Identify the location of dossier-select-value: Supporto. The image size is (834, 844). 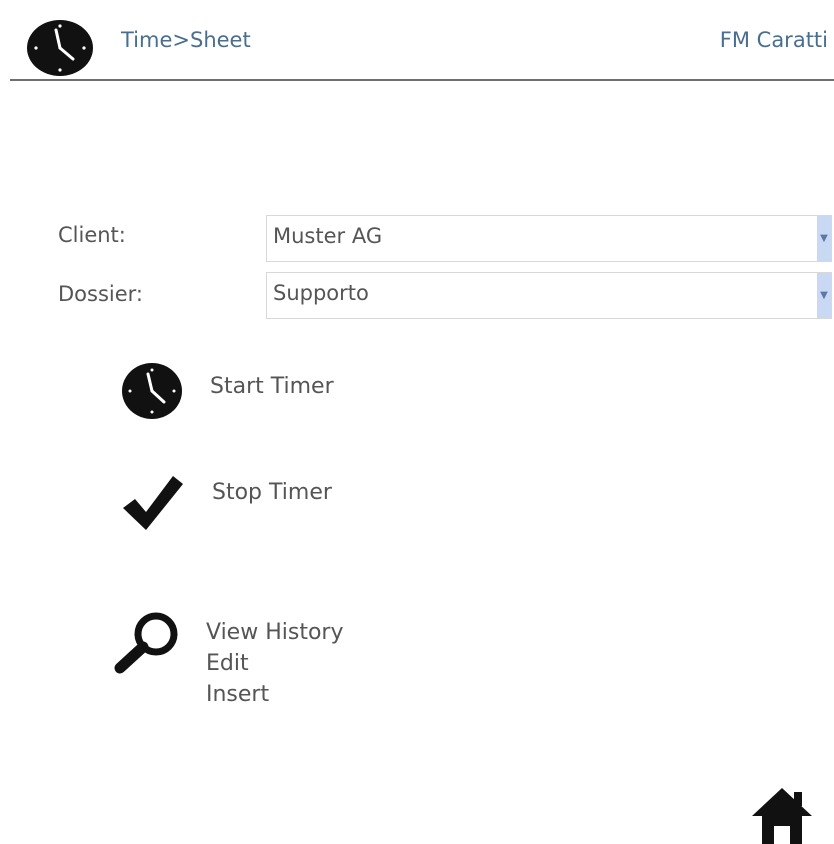
(321, 293).